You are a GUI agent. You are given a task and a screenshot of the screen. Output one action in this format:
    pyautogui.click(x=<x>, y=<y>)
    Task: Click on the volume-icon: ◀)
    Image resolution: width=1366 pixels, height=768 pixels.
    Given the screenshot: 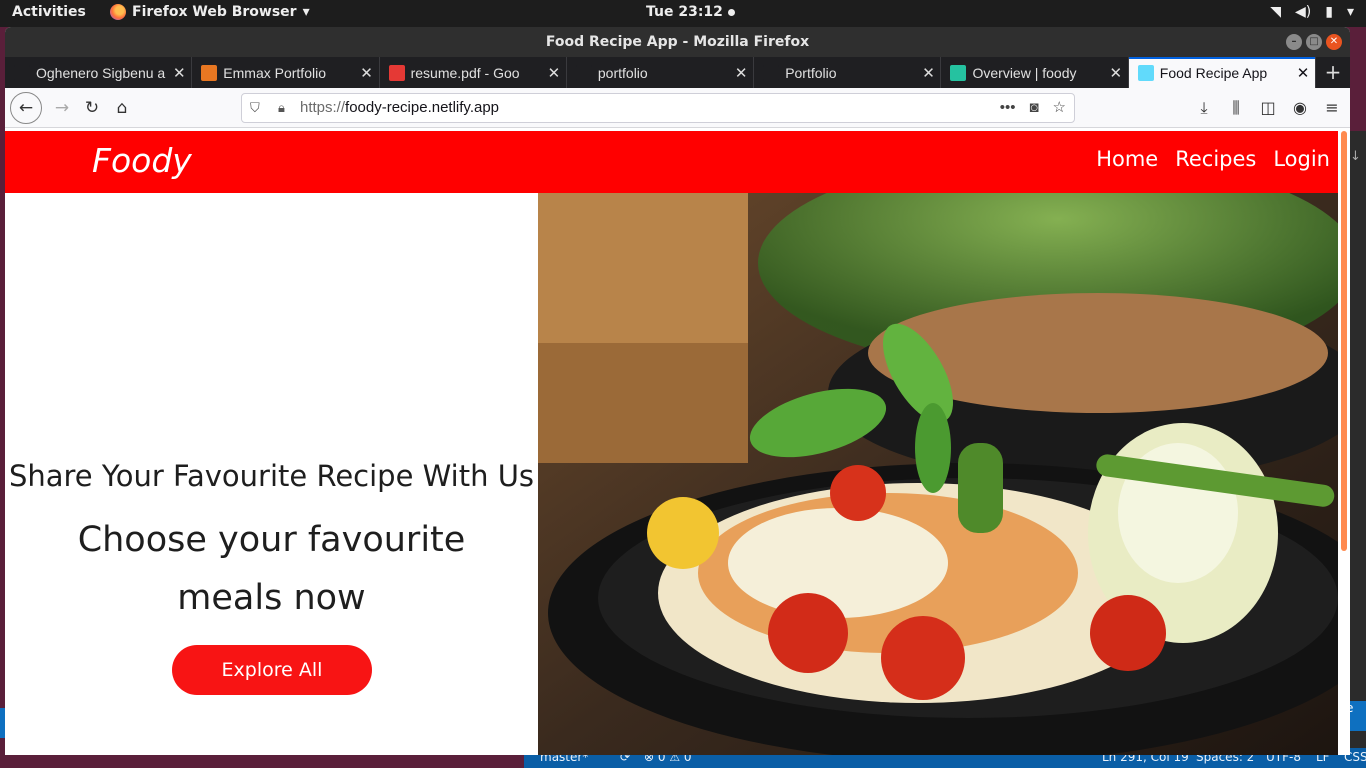 What is the action you would take?
    pyautogui.click(x=1303, y=12)
    